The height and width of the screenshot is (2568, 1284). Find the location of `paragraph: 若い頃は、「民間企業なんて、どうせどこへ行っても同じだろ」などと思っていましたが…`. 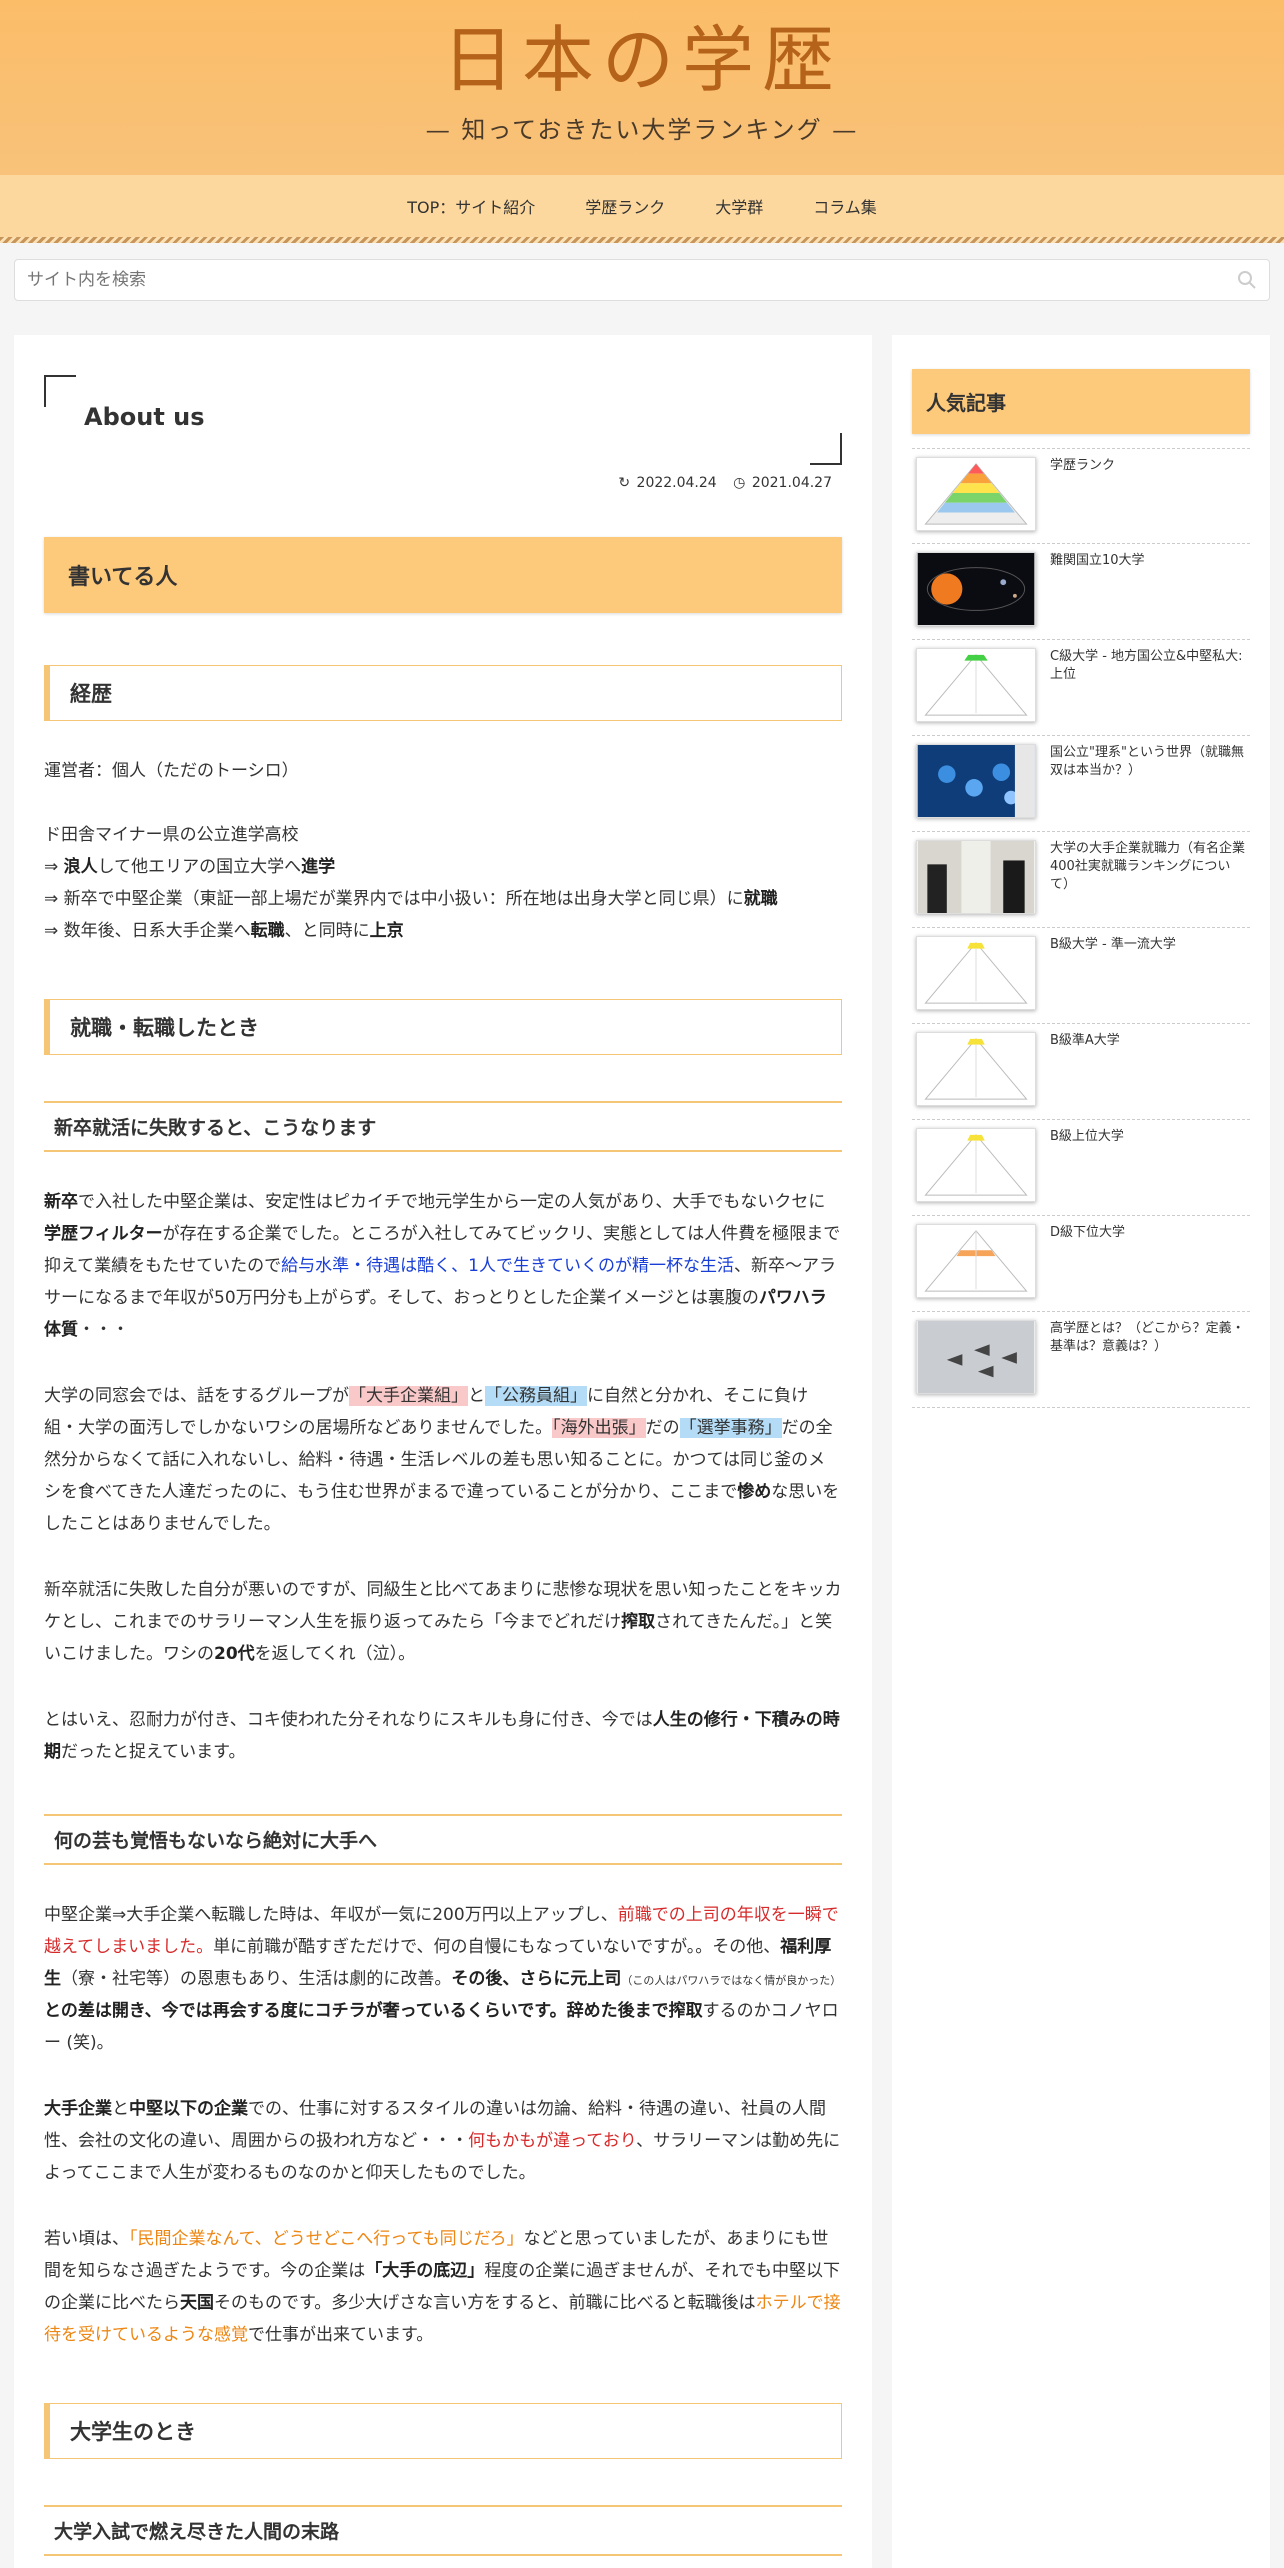

paragraph: 若い頃は、「民間企業なんて、どうせどこへ行っても同じだろ」などと思っていましたが… is located at coordinates (442, 2287).